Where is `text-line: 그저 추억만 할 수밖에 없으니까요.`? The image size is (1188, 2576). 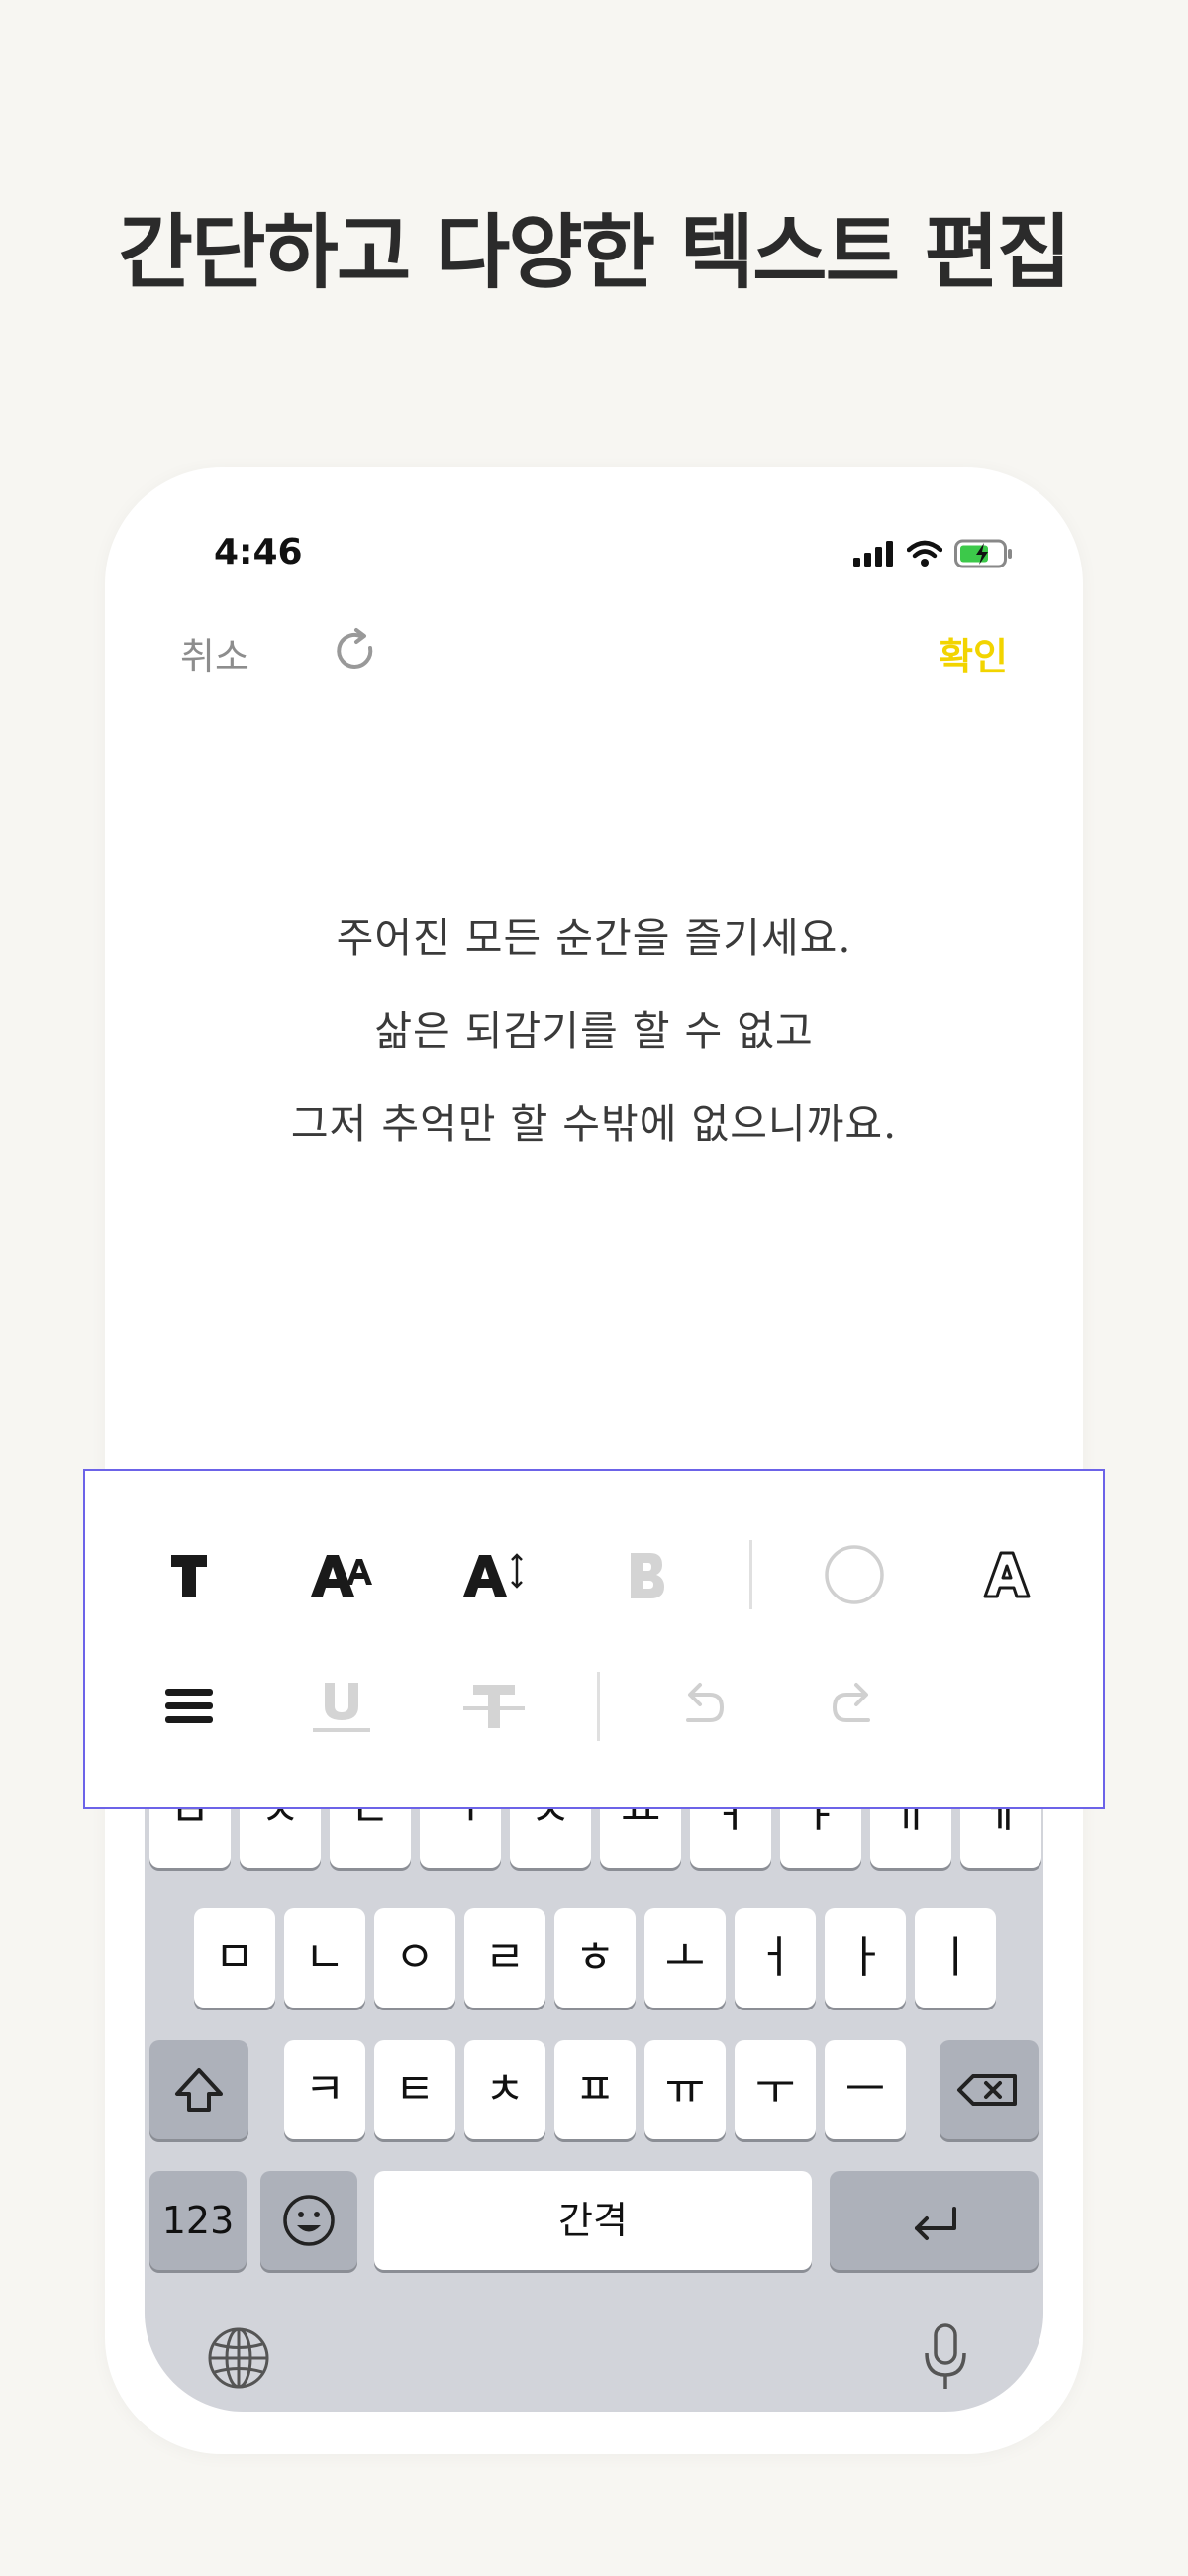
text-line: 그저 추억만 할 수밖에 없으니까요. is located at coordinates (594, 1124).